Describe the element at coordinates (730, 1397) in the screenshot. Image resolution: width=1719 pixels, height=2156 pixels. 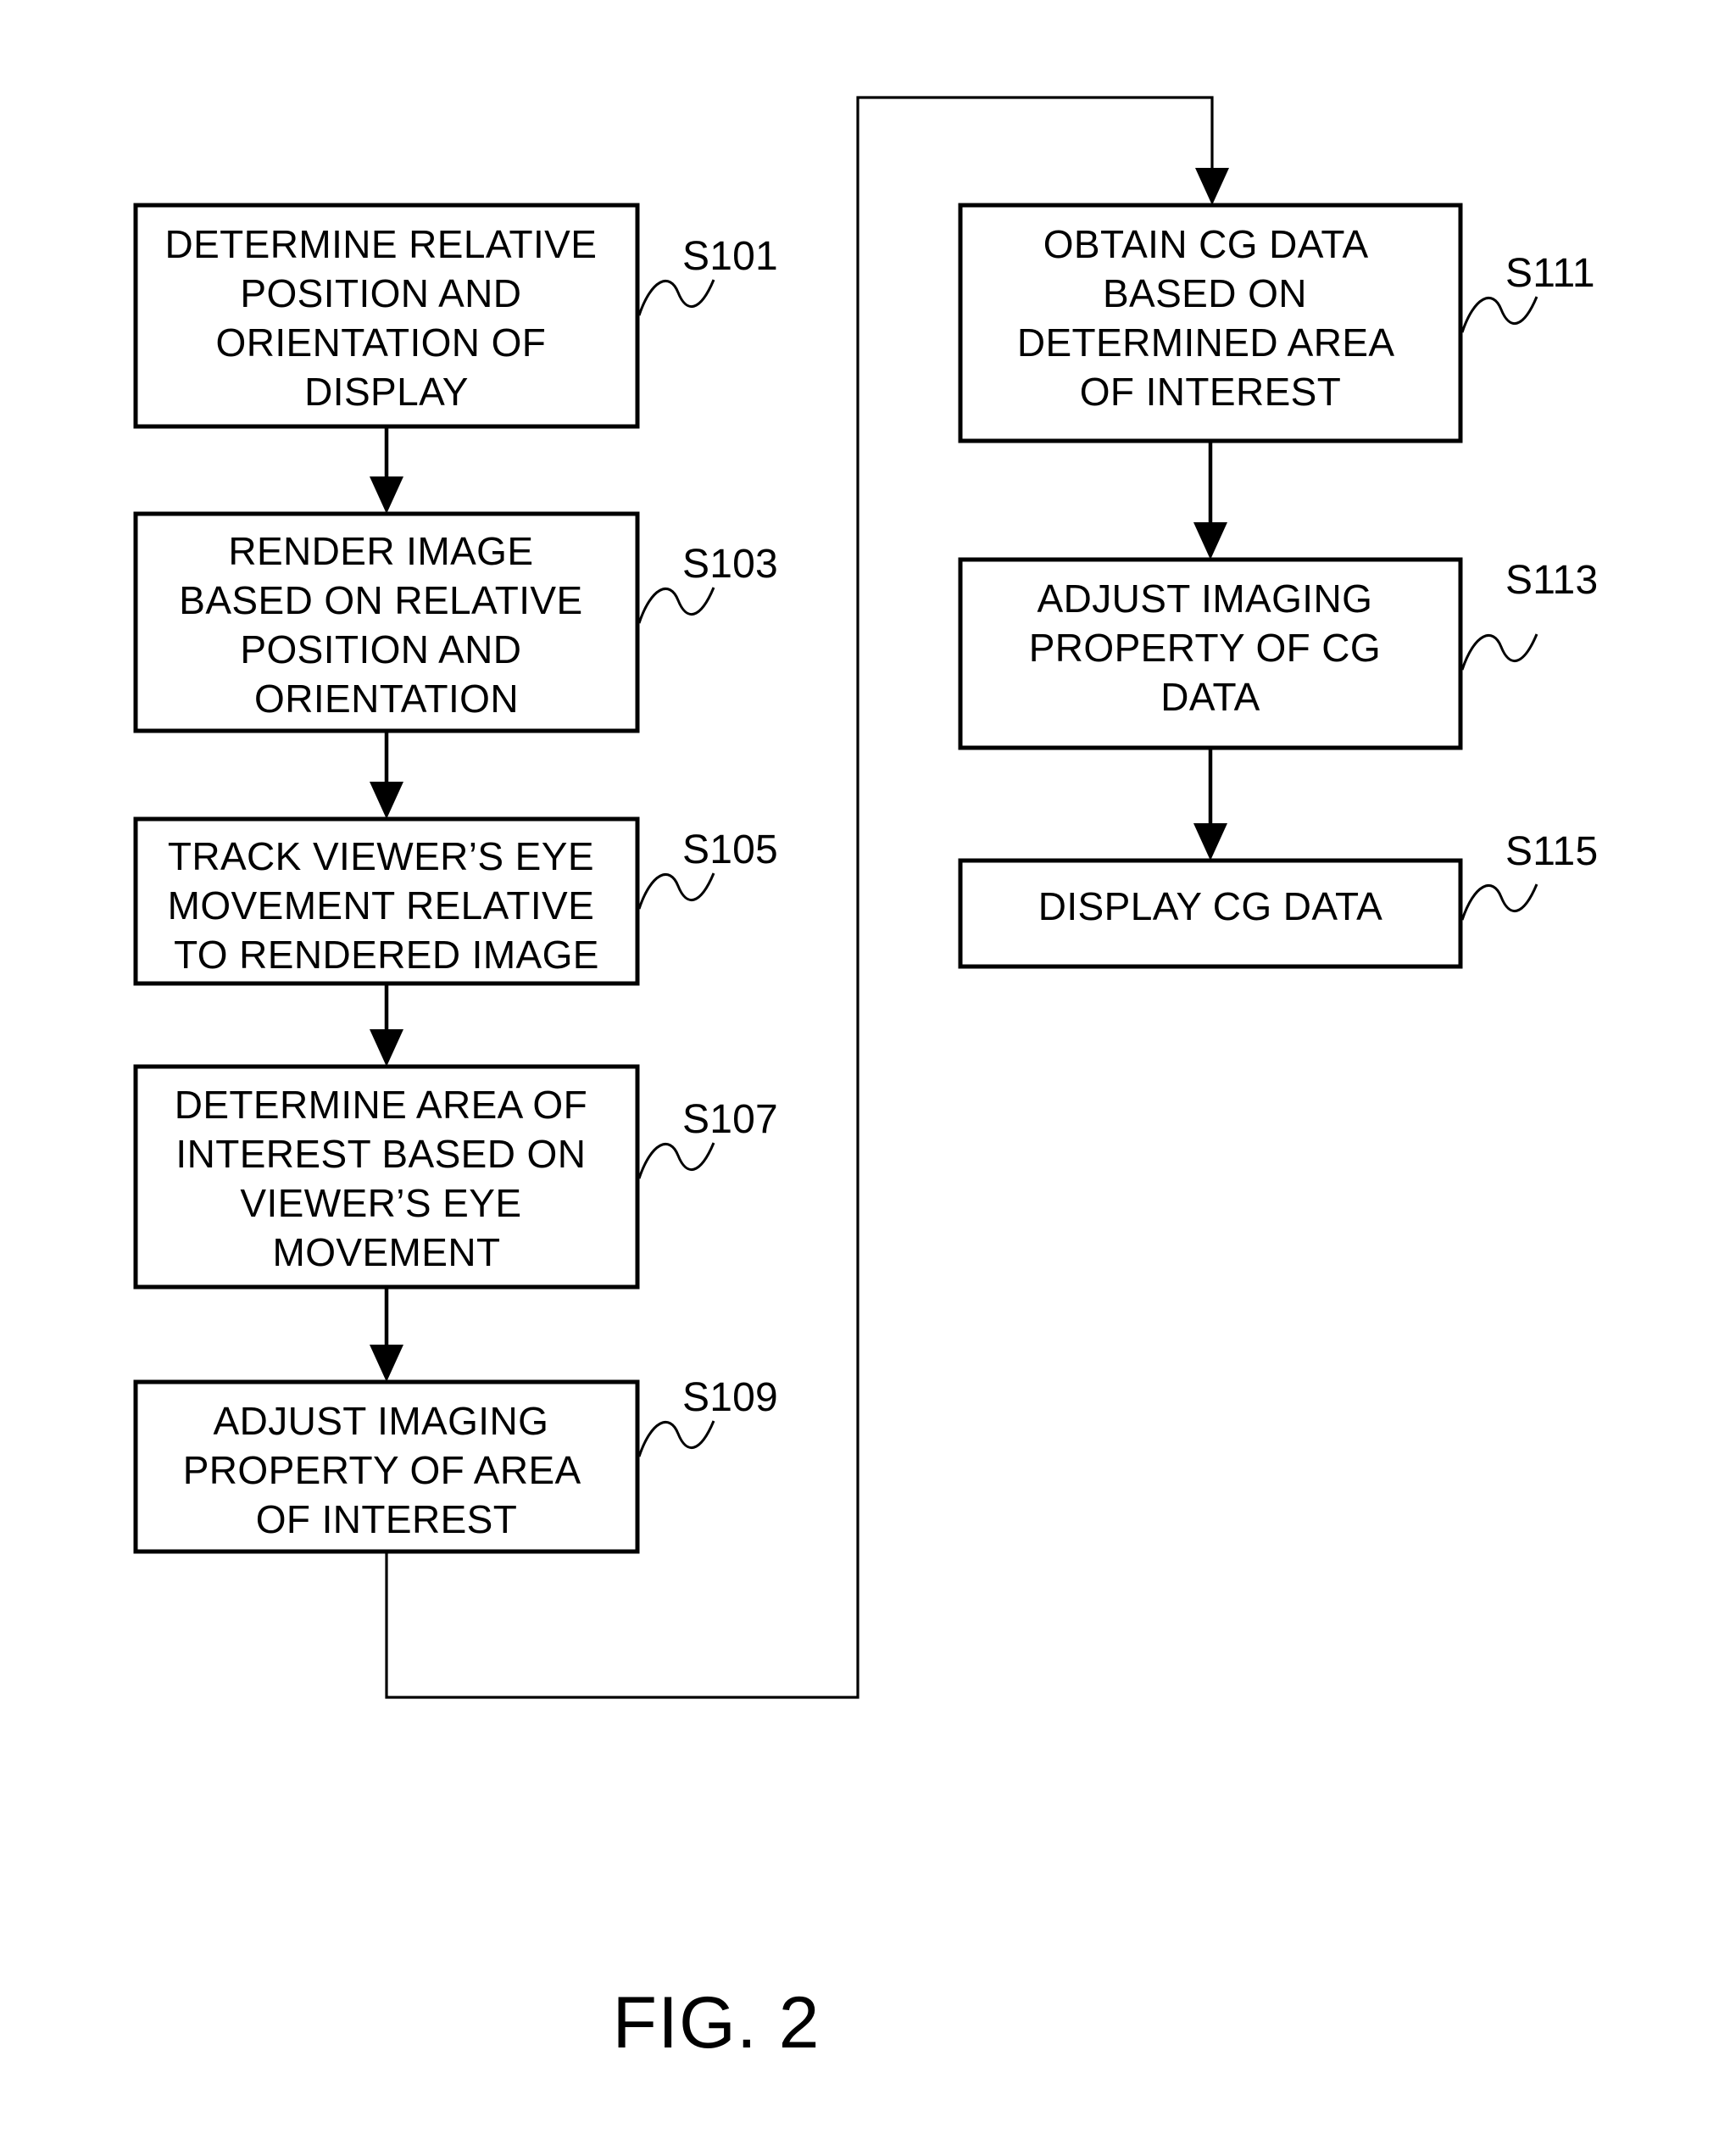
I see `step-label-s109: S109` at that location.